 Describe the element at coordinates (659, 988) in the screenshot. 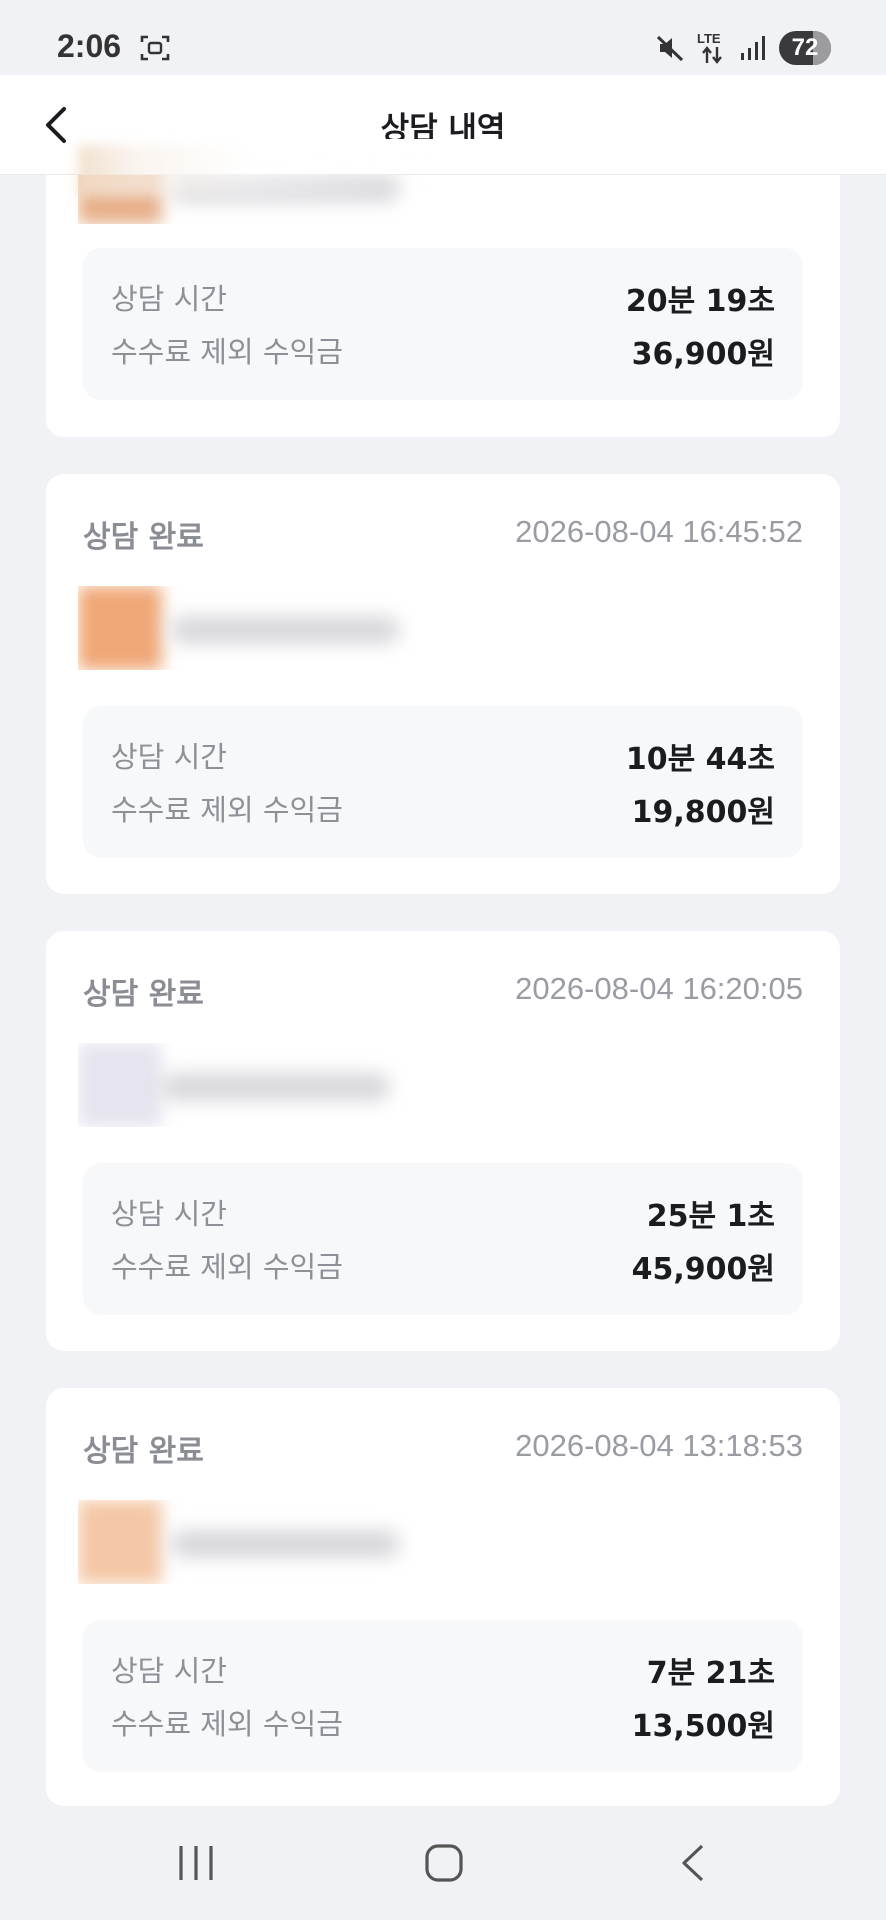

I see `record-datetime: 2026-08-04 16:20:05` at that location.